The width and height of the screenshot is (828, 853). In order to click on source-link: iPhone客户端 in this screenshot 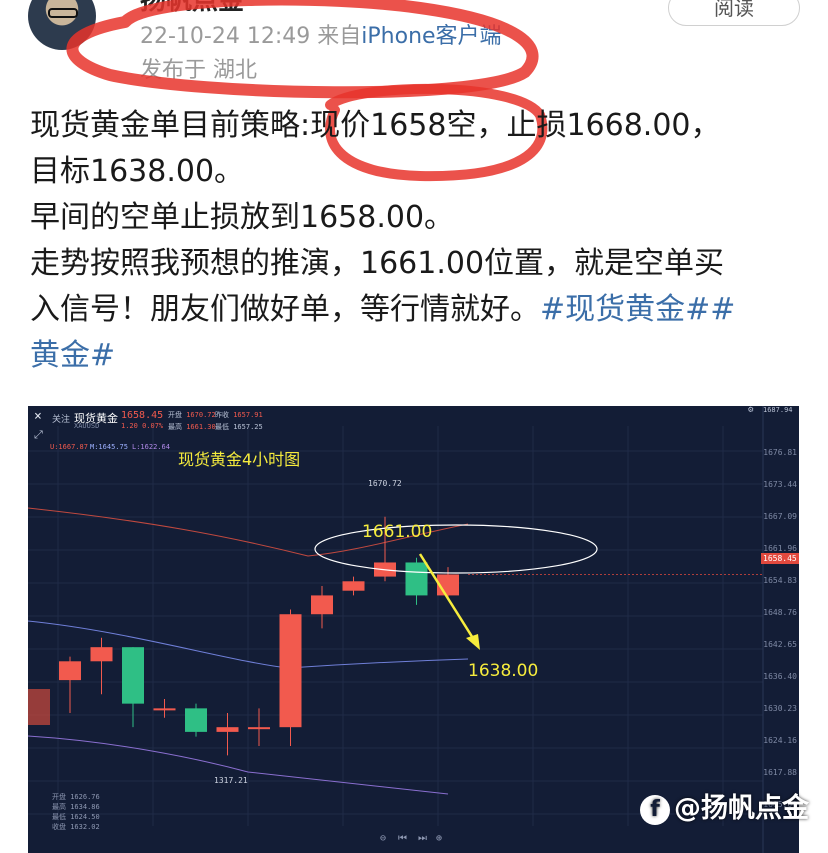, I will do `click(431, 36)`.